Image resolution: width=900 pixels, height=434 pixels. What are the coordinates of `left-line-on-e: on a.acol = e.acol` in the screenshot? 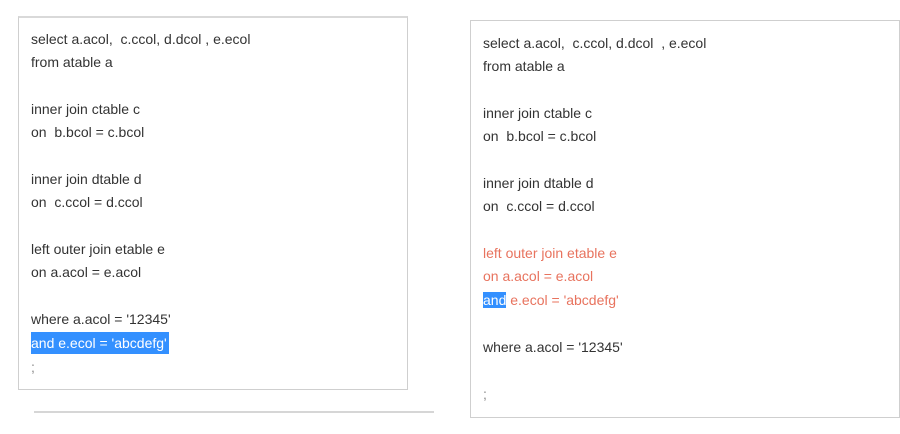 It's located at (86, 272).